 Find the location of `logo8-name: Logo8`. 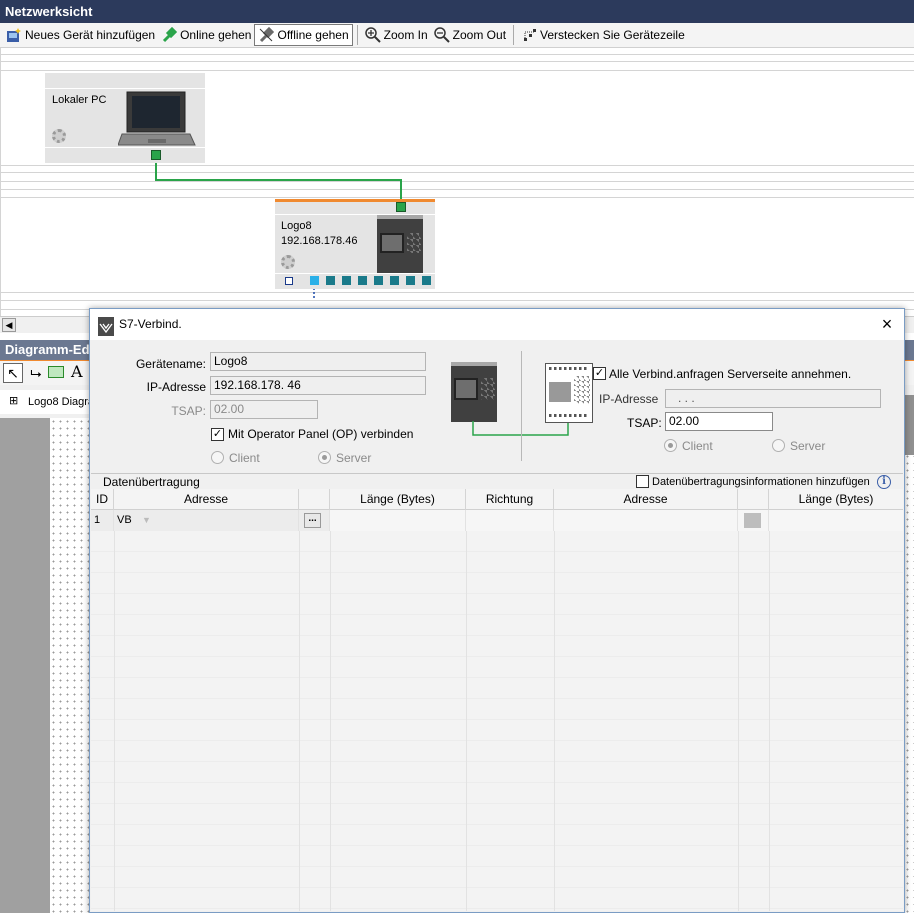

logo8-name: Logo8 is located at coordinates (296, 226).